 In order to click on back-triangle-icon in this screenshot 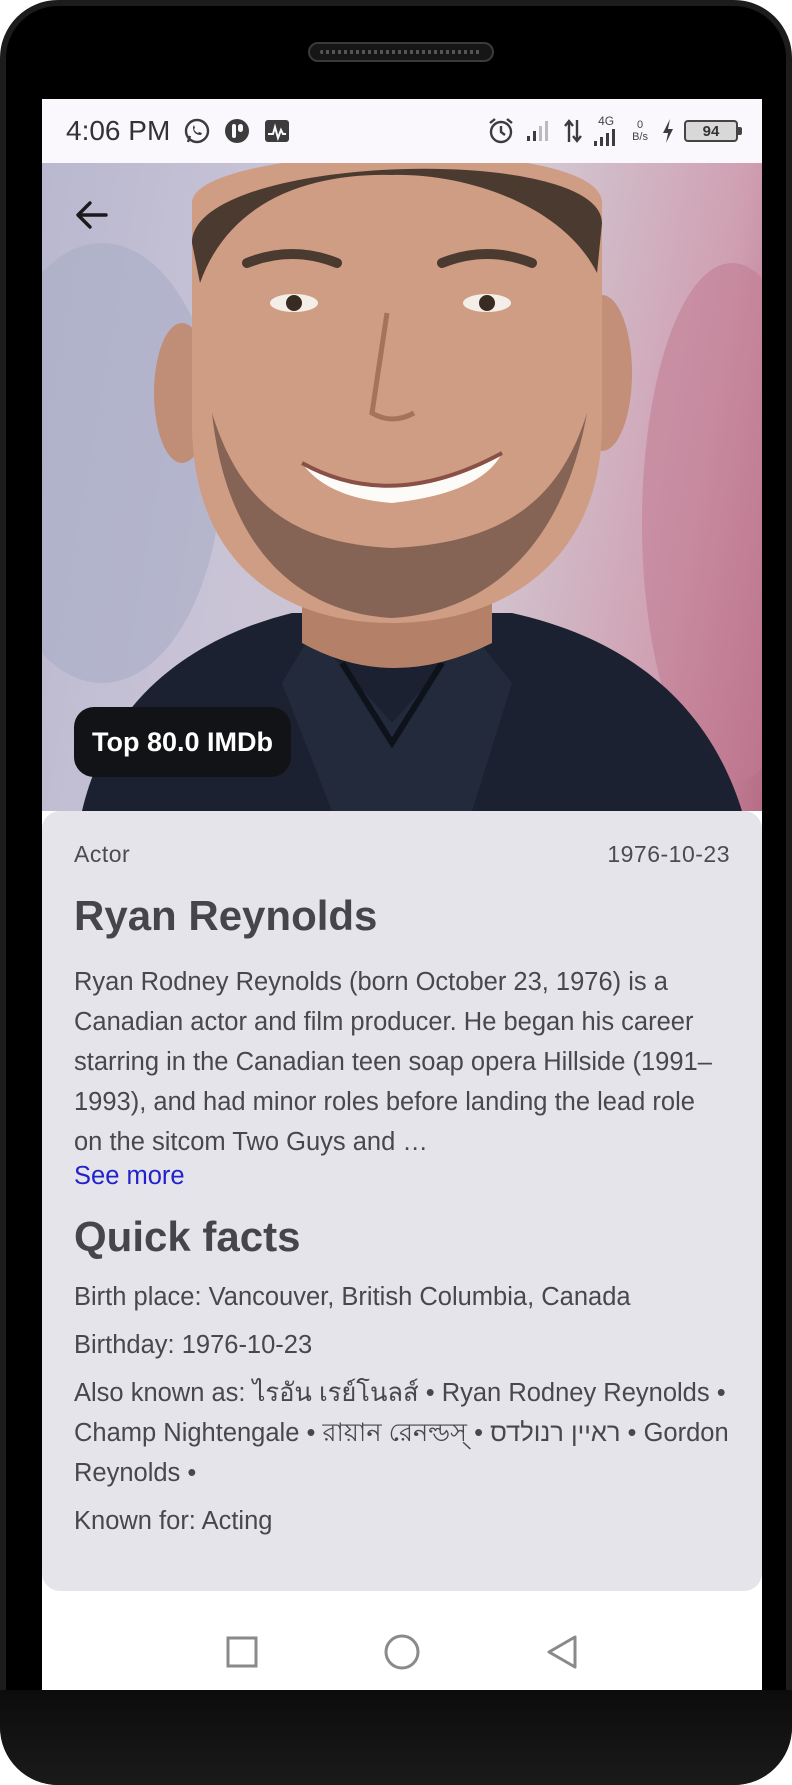, I will do `click(562, 1652)`.